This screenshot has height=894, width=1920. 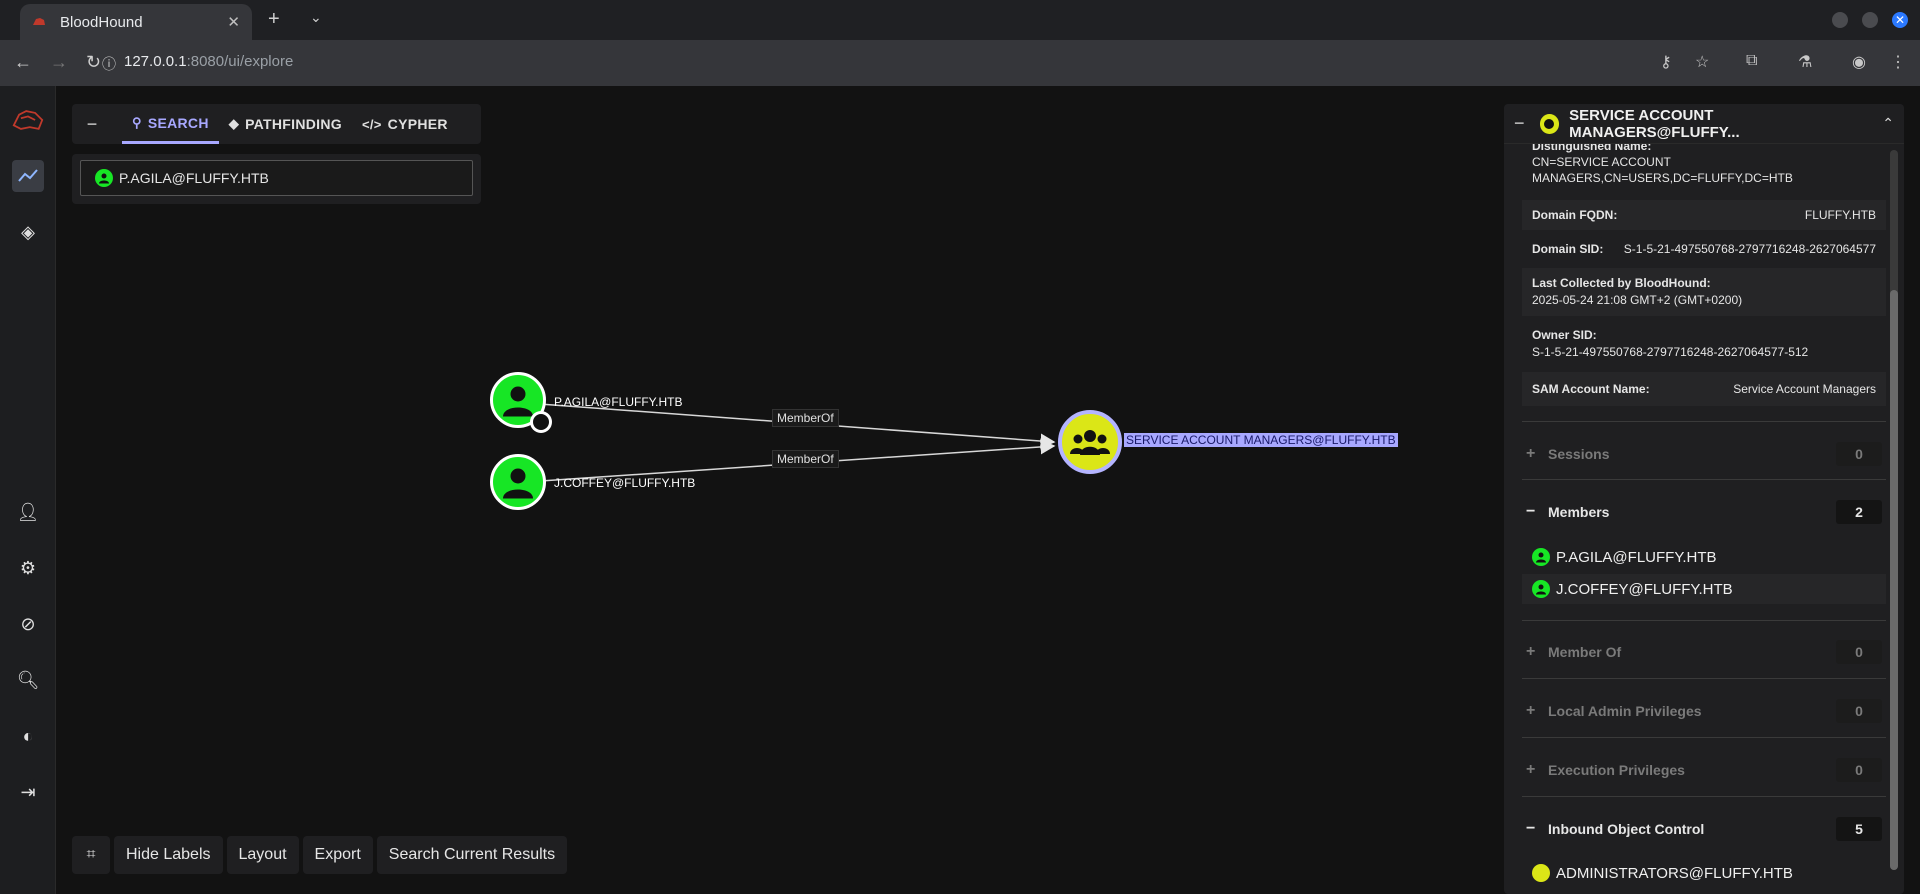 I want to click on left-nav-sidebar: ◈ 👤︎ ⚙ ⊘ 🔍︎ ◐ ⇥, so click(x=28, y=490).